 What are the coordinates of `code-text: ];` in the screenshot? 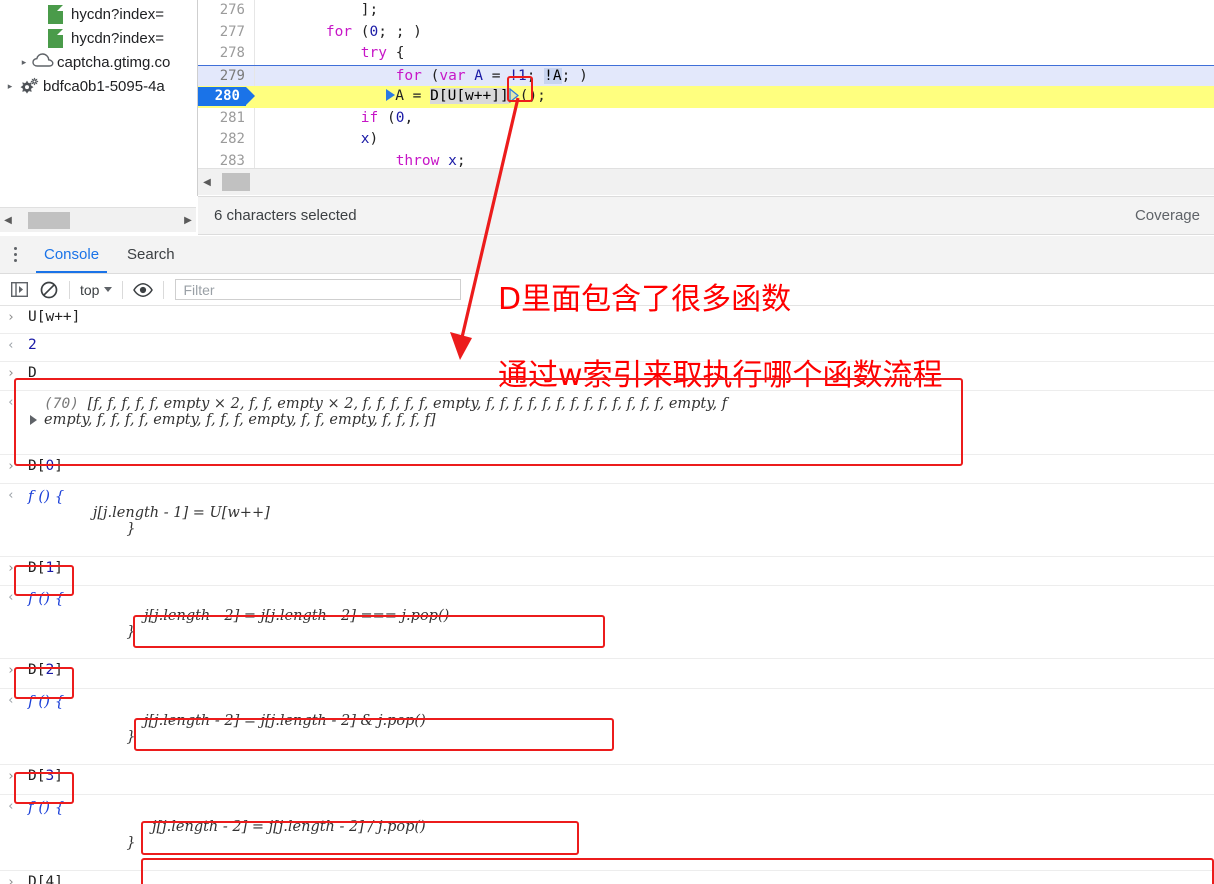 It's located at (317, 10).